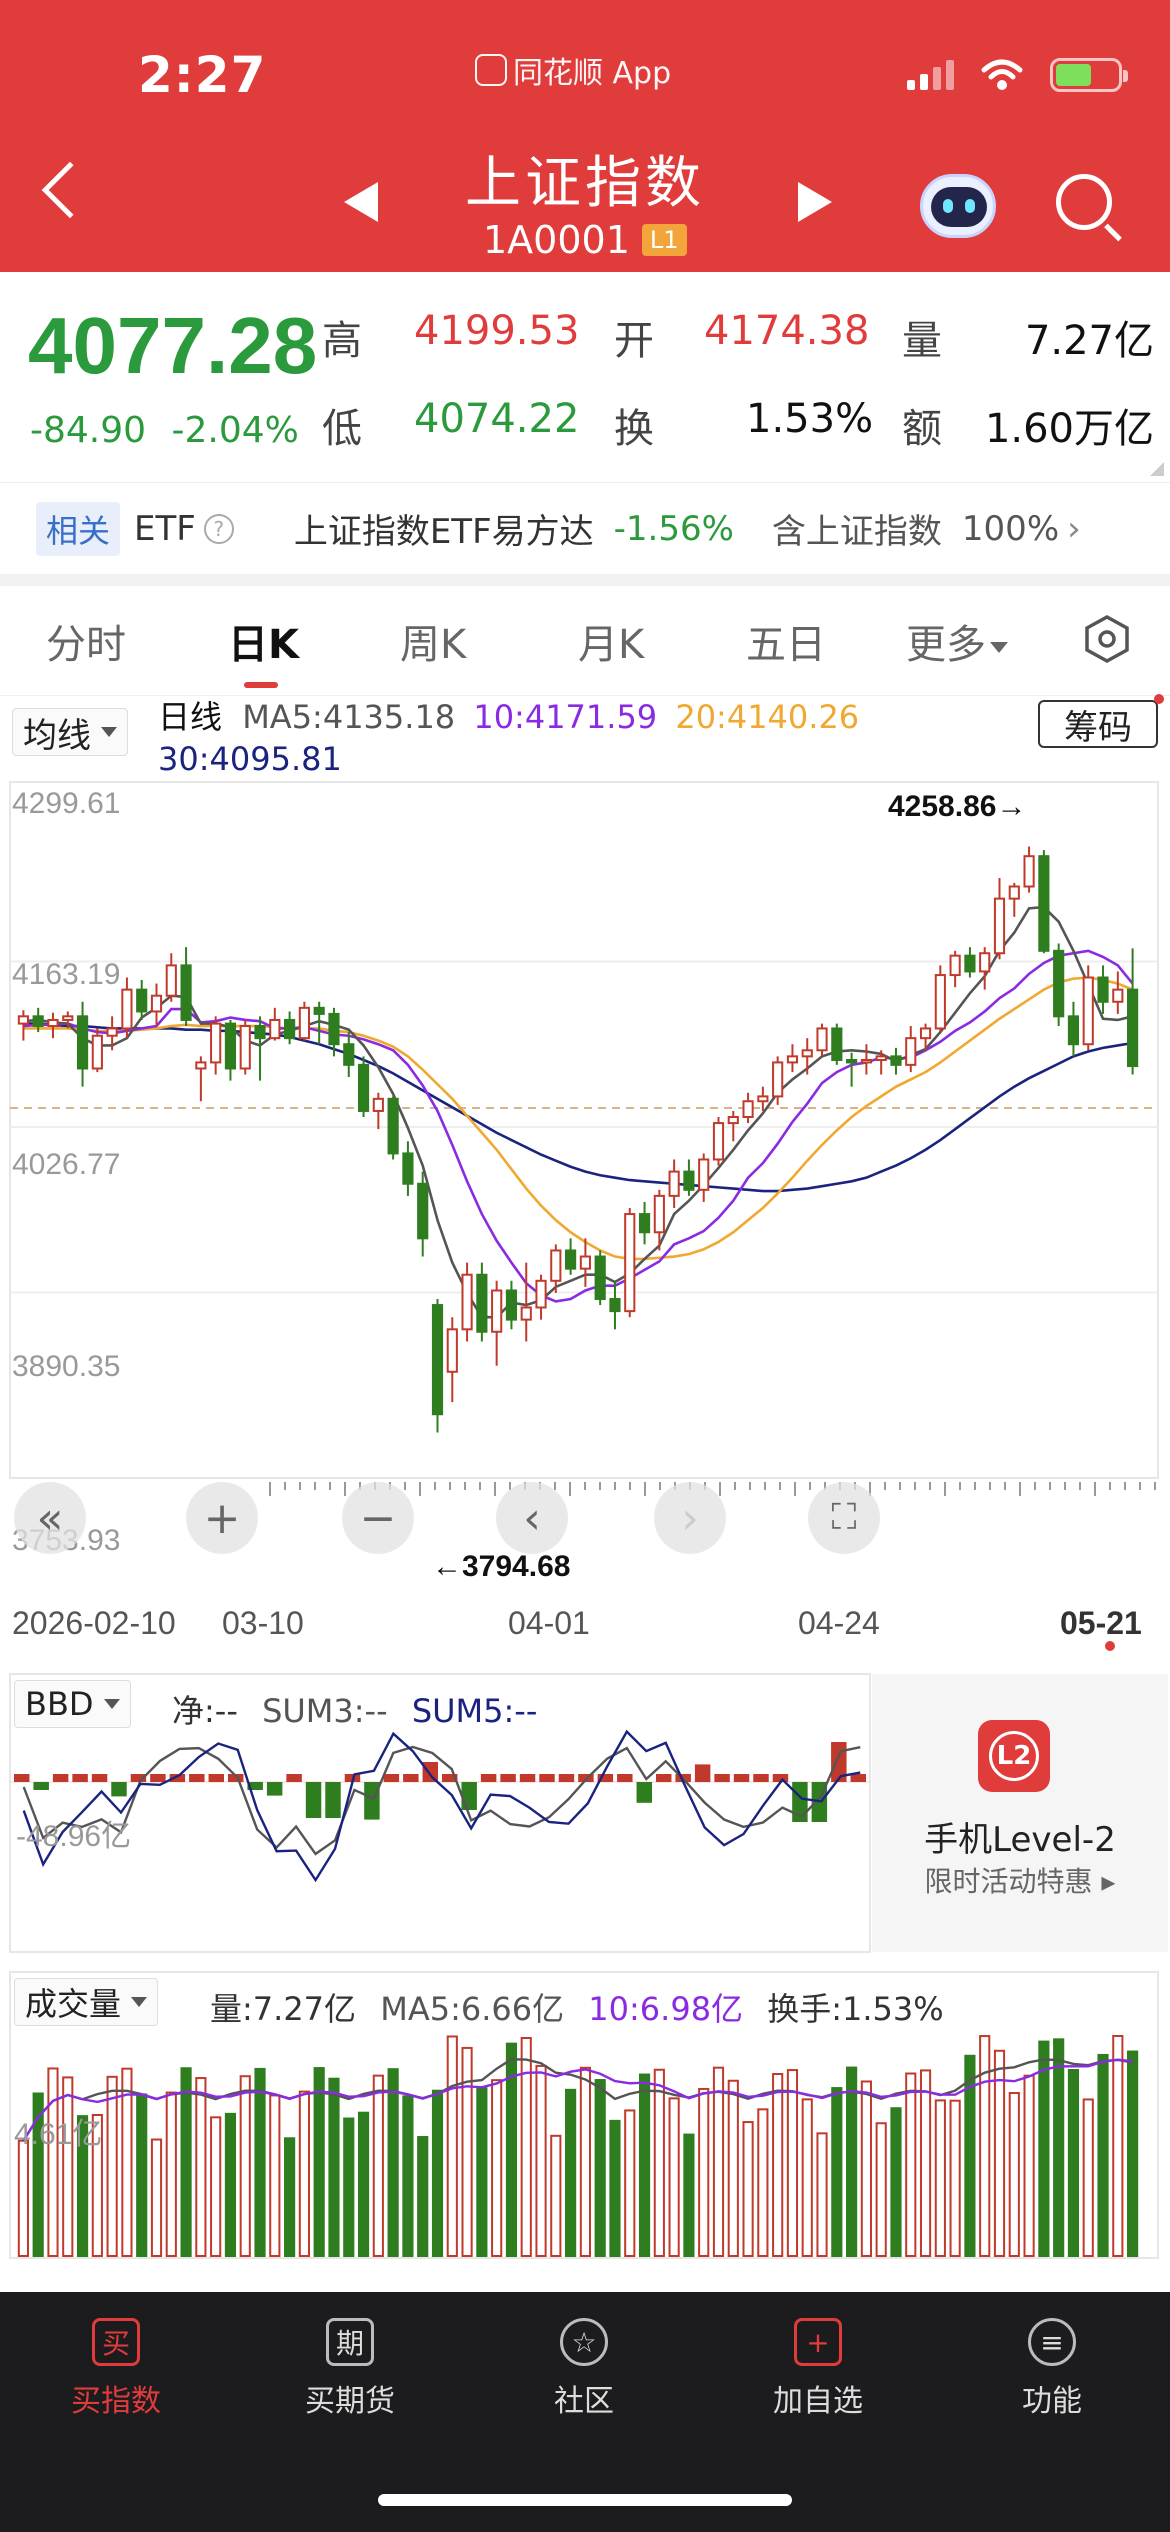 This screenshot has width=1170, height=2532. What do you see at coordinates (218, 528) in the screenshot?
I see `help-icon: ?` at bounding box center [218, 528].